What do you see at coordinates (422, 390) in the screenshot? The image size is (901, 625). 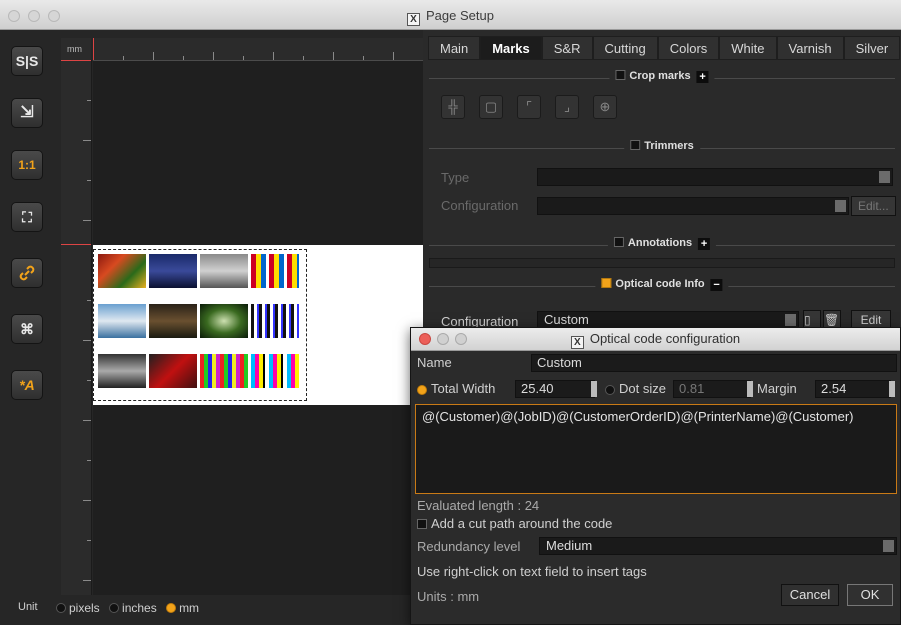 I see `total-width-radio` at bounding box center [422, 390].